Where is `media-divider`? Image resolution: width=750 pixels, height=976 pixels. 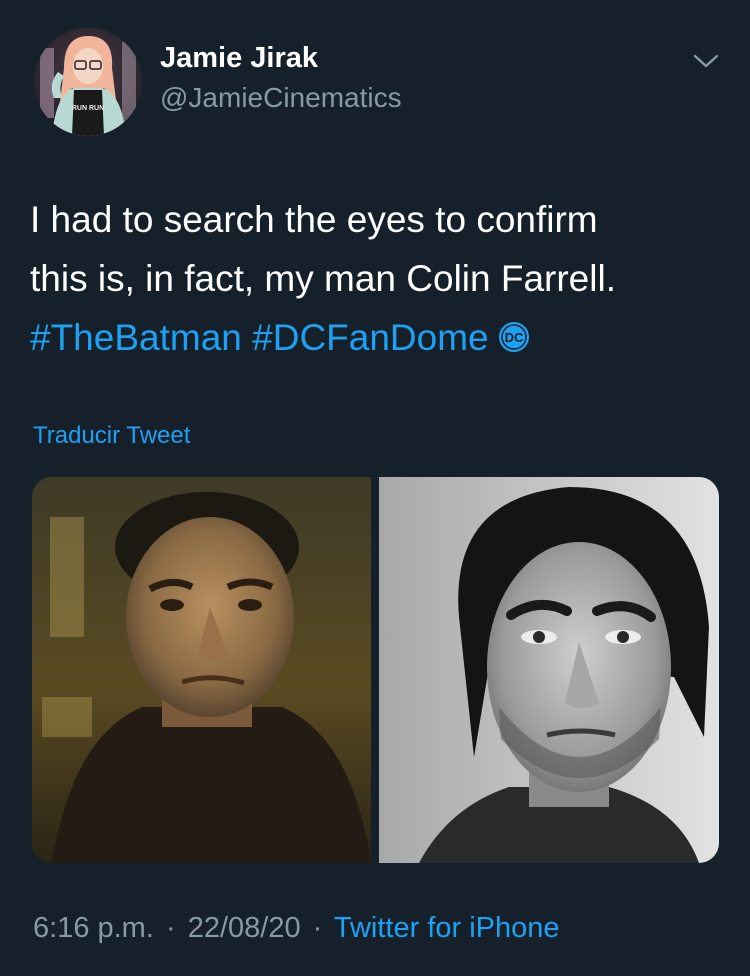
media-divider is located at coordinates (375, 670).